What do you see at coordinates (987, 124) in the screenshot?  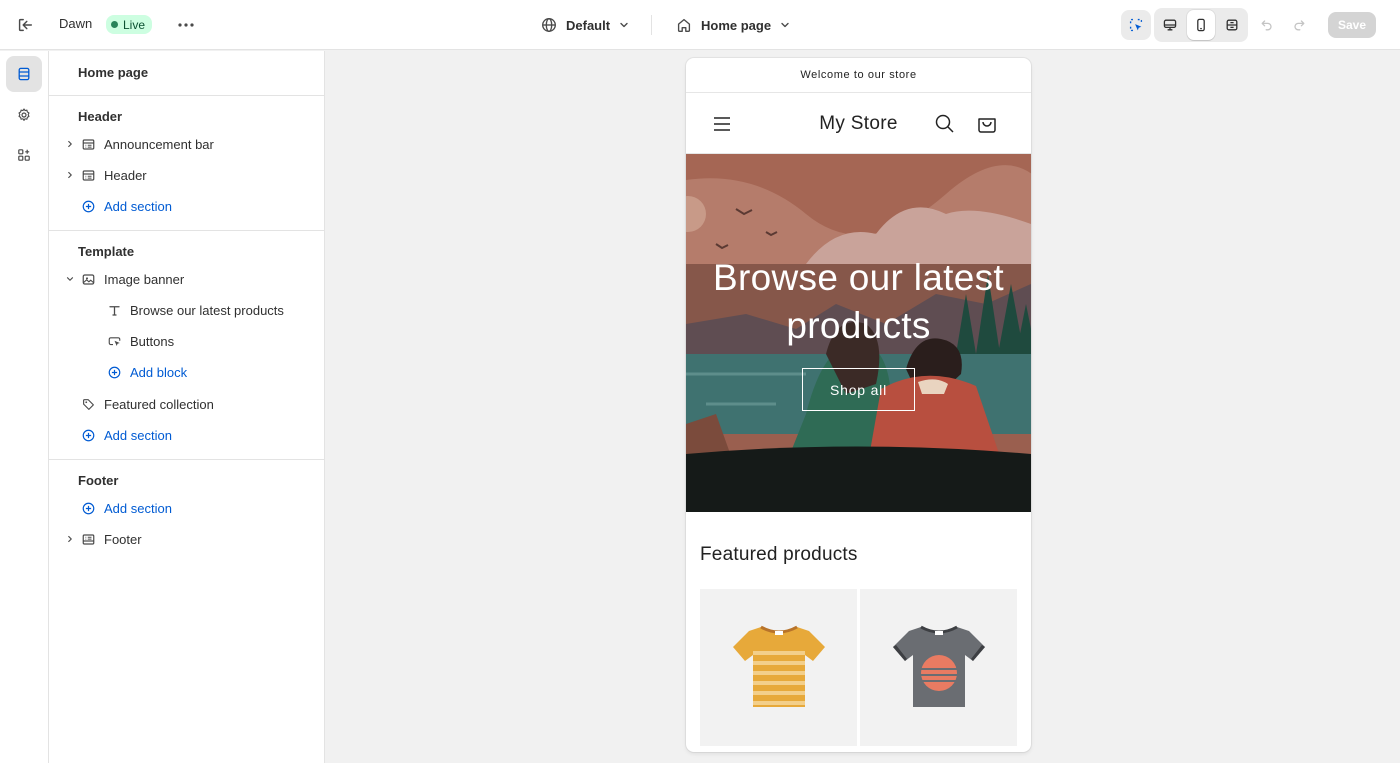 I see `cart-icon` at bounding box center [987, 124].